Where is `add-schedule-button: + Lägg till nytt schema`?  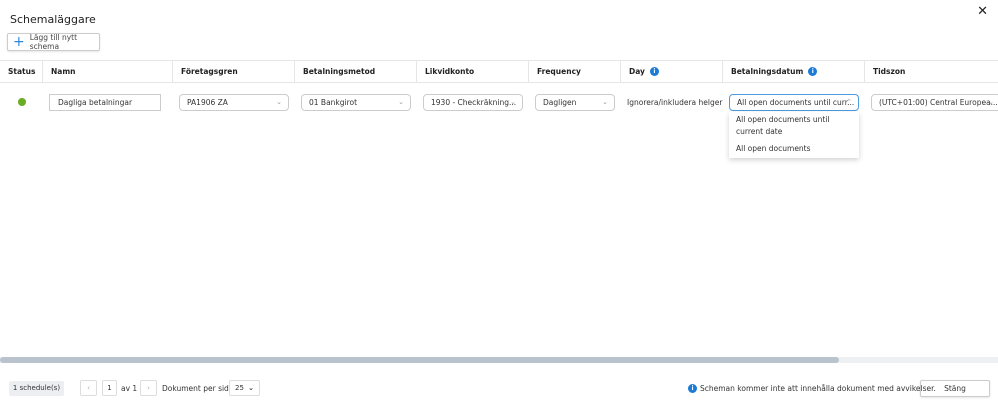 add-schedule-button: + Lägg till nytt schema is located at coordinates (53, 42).